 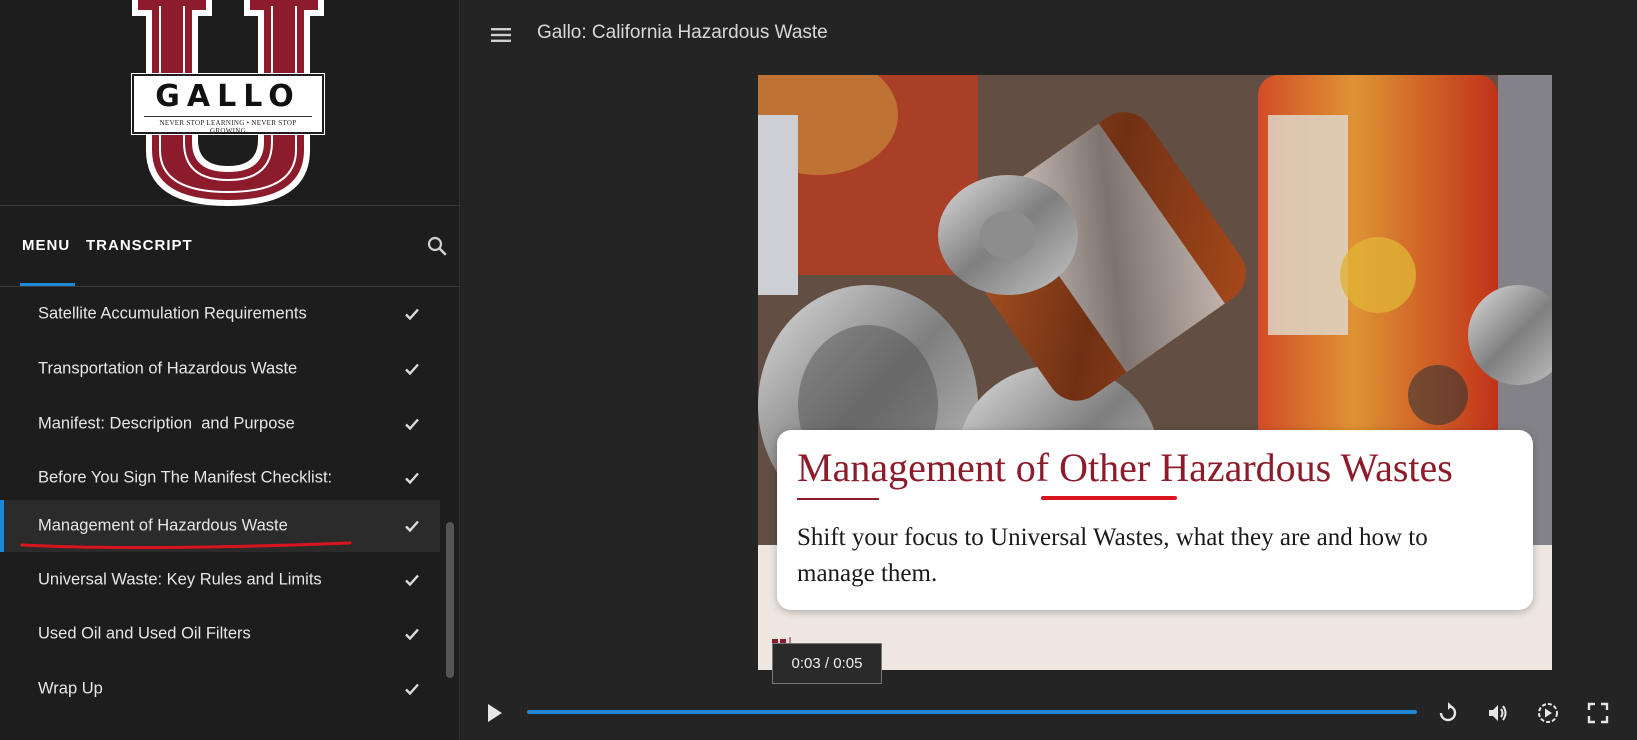 I want to click on play-icon, so click(x=494, y=713).